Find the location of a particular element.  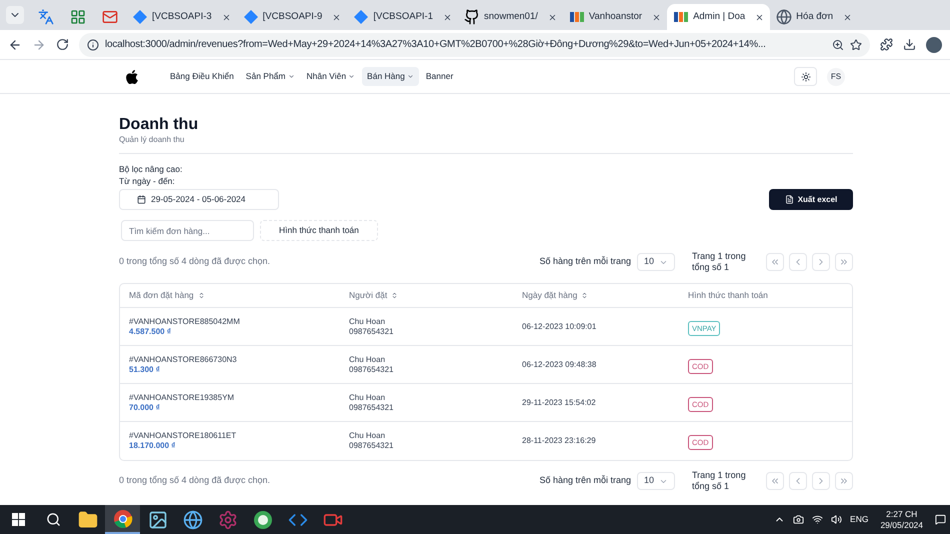

order-date: 06-12-2023 09:48:38 is located at coordinates (560, 364).